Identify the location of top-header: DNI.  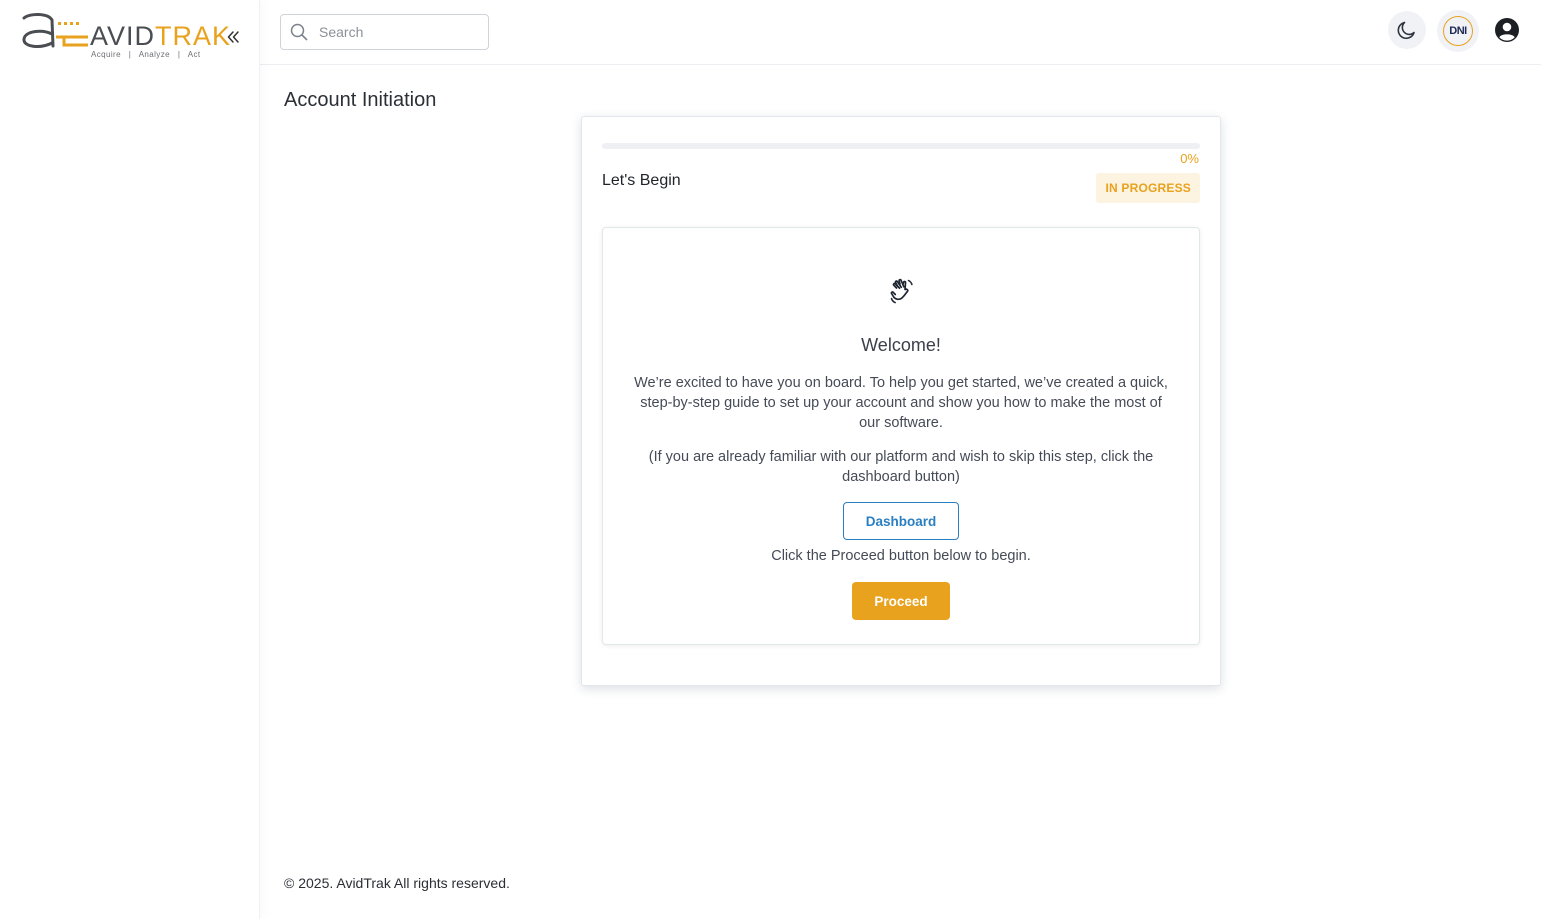
(900, 32).